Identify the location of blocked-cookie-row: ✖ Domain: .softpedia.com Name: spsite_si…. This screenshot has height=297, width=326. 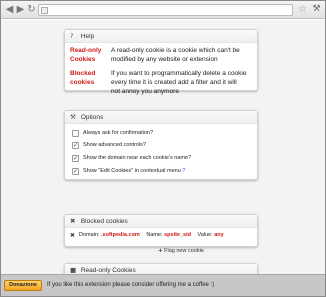
(147, 235).